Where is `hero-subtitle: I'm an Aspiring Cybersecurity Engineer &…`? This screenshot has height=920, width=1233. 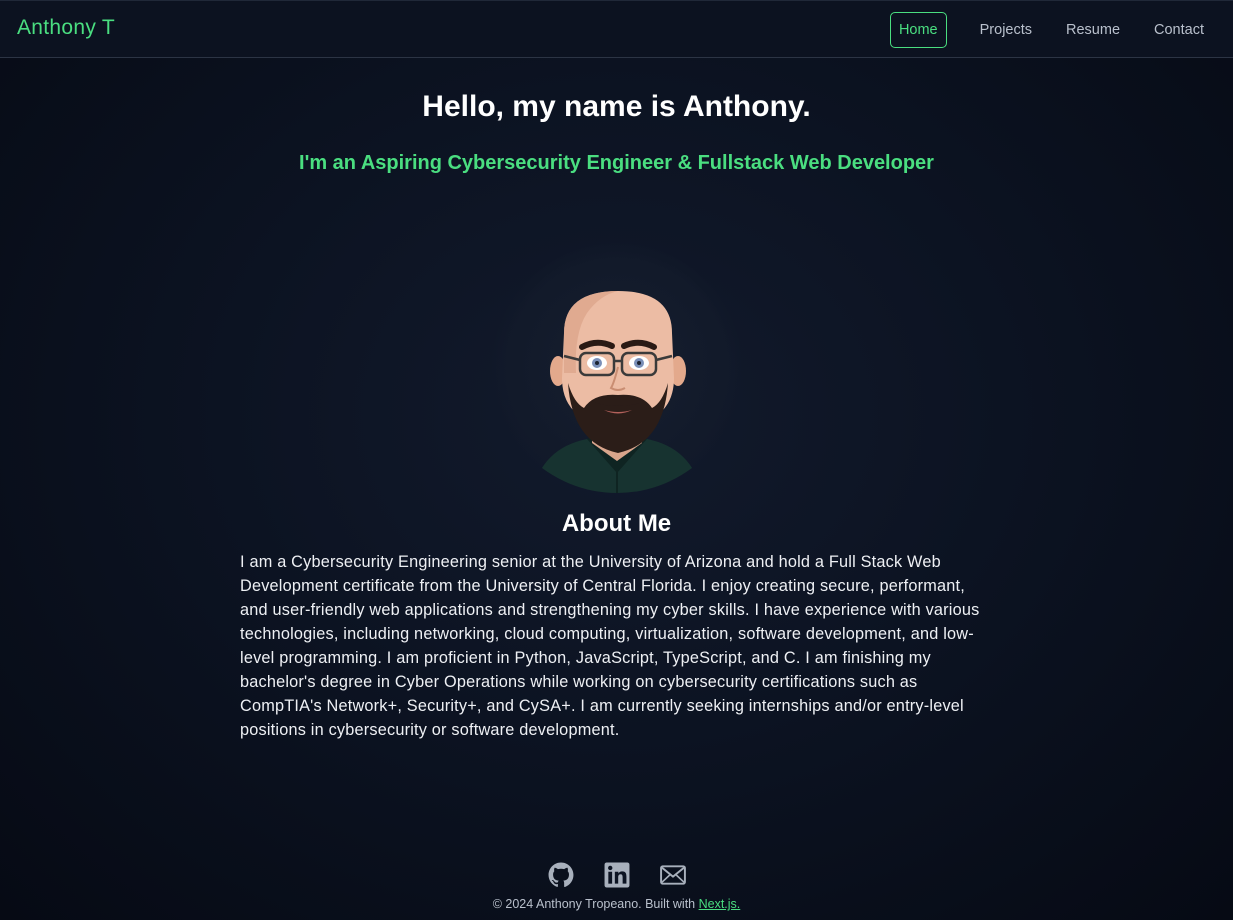 hero-subtitle: I'm an Aspiring Cybersecurity Engineer &… is located at coordinates (616, 163).